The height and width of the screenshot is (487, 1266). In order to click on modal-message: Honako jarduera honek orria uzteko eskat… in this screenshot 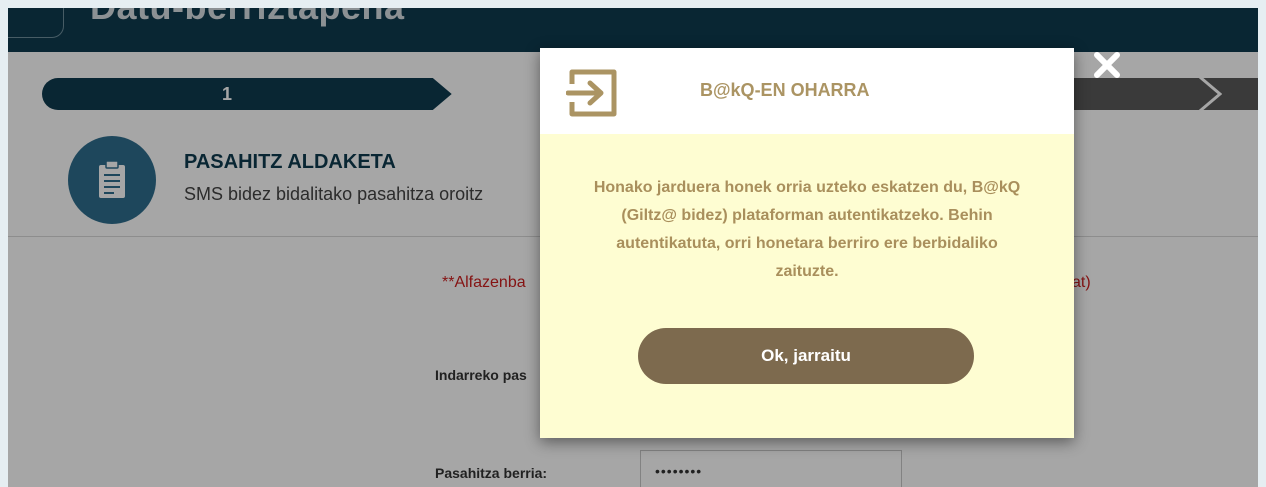, I will do `click(807, 229)`.